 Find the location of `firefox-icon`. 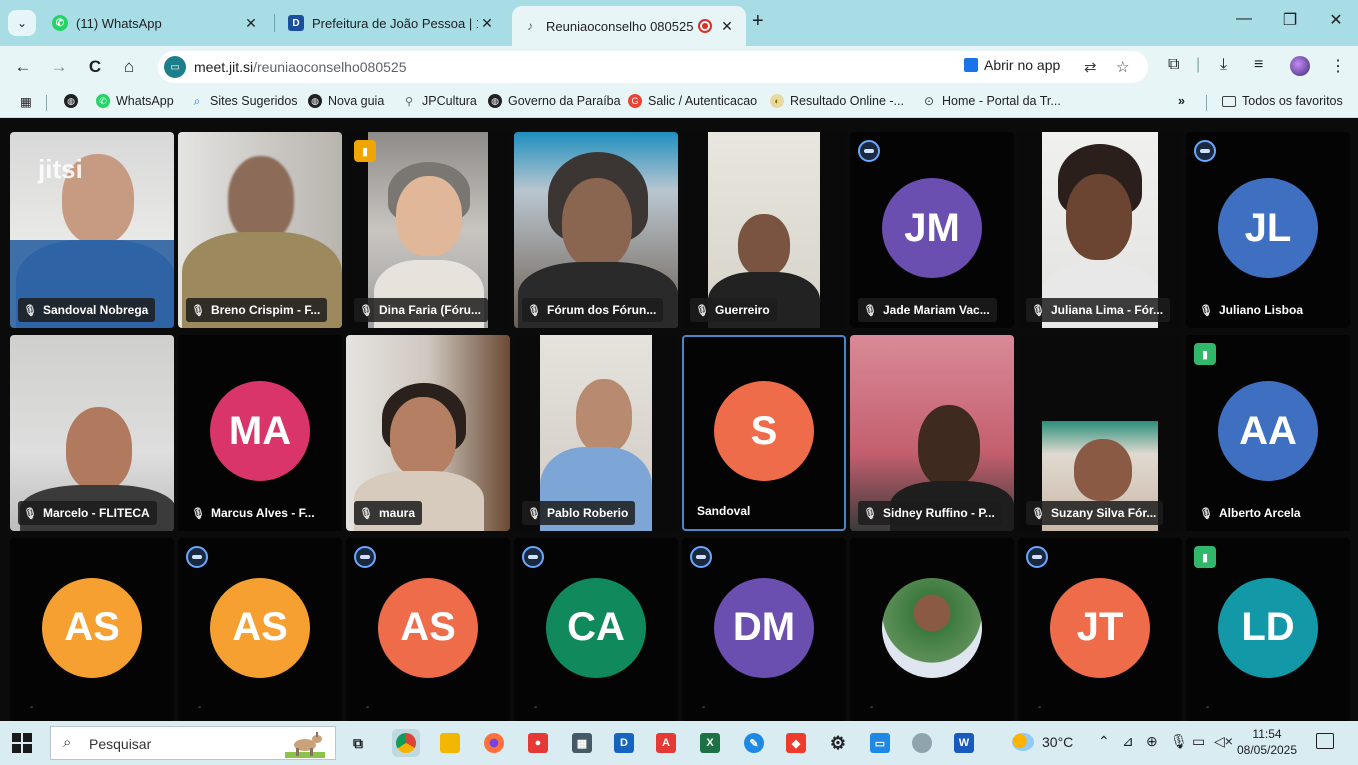

firefox-icon is located at coordinates (494, 743).